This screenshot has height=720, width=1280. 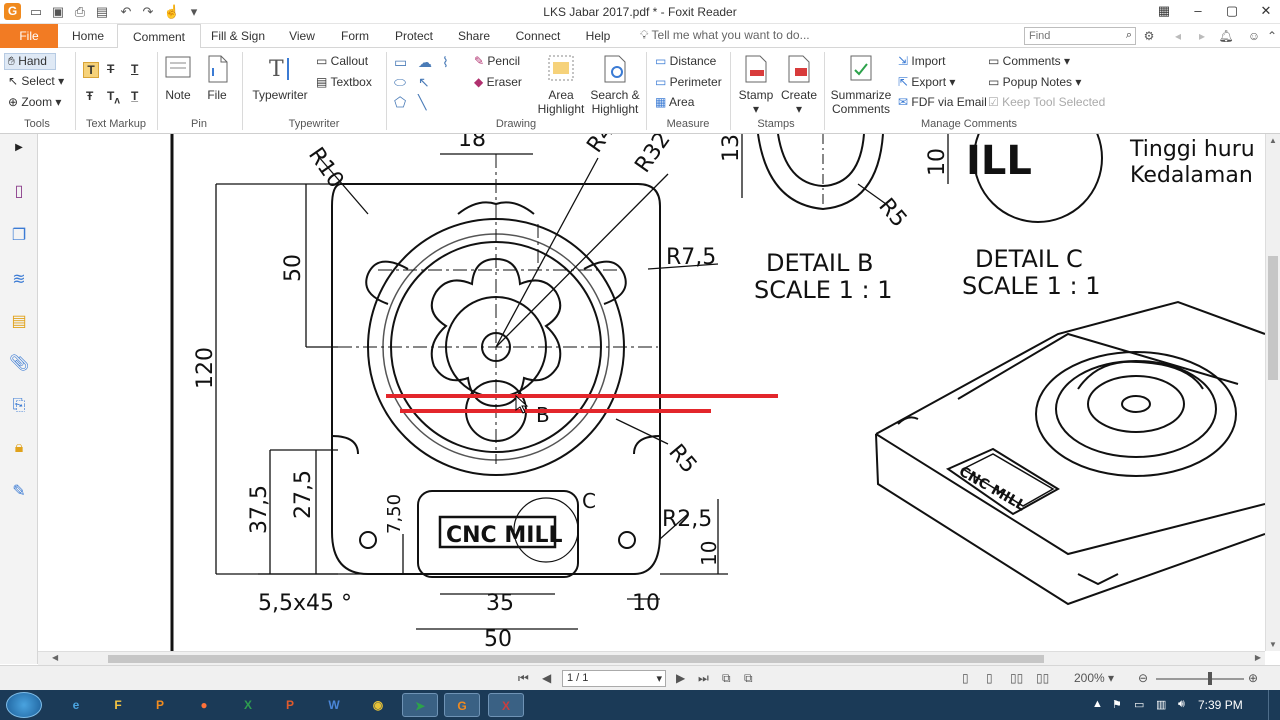 I want to click on typewriter-button: T Typewriter, so click(x=280, y=78).